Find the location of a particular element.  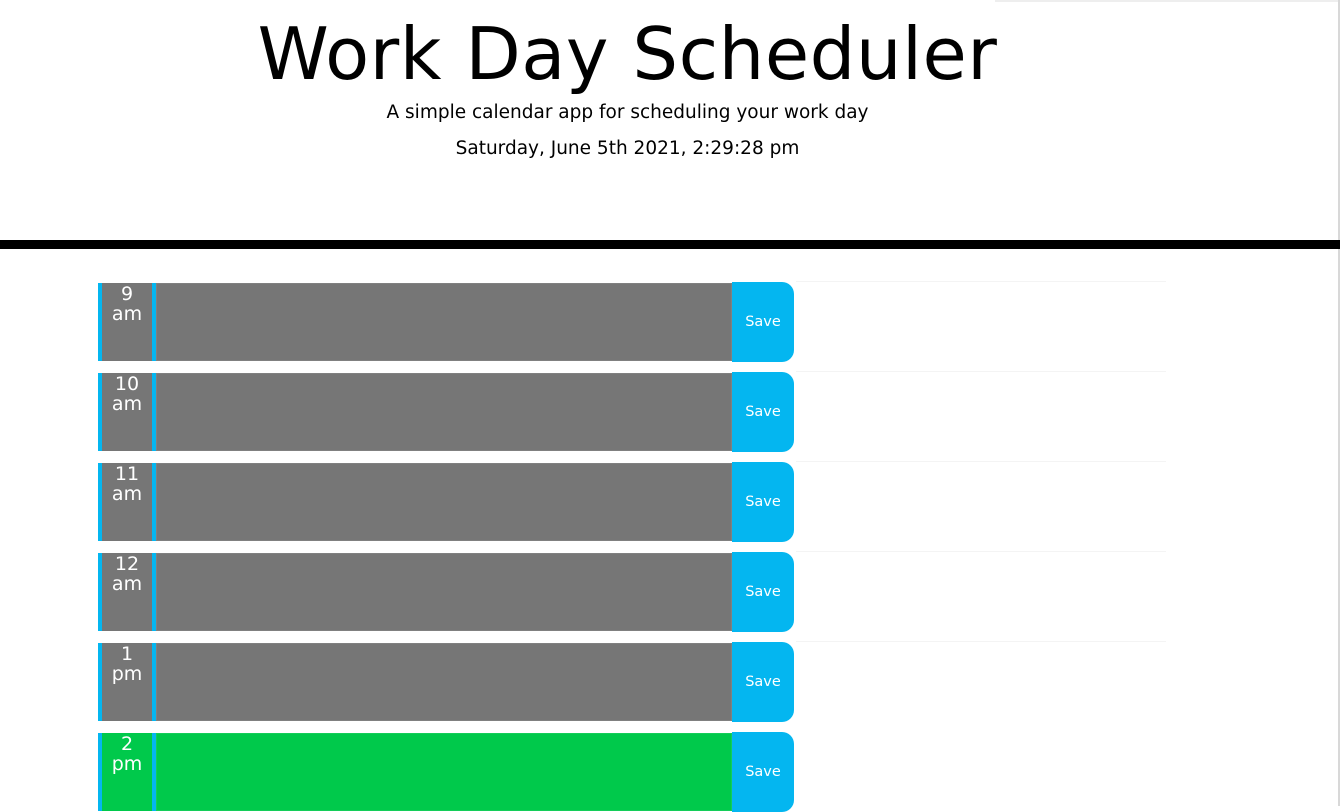

hour-number: 10 is located at coordinates (127, 384).